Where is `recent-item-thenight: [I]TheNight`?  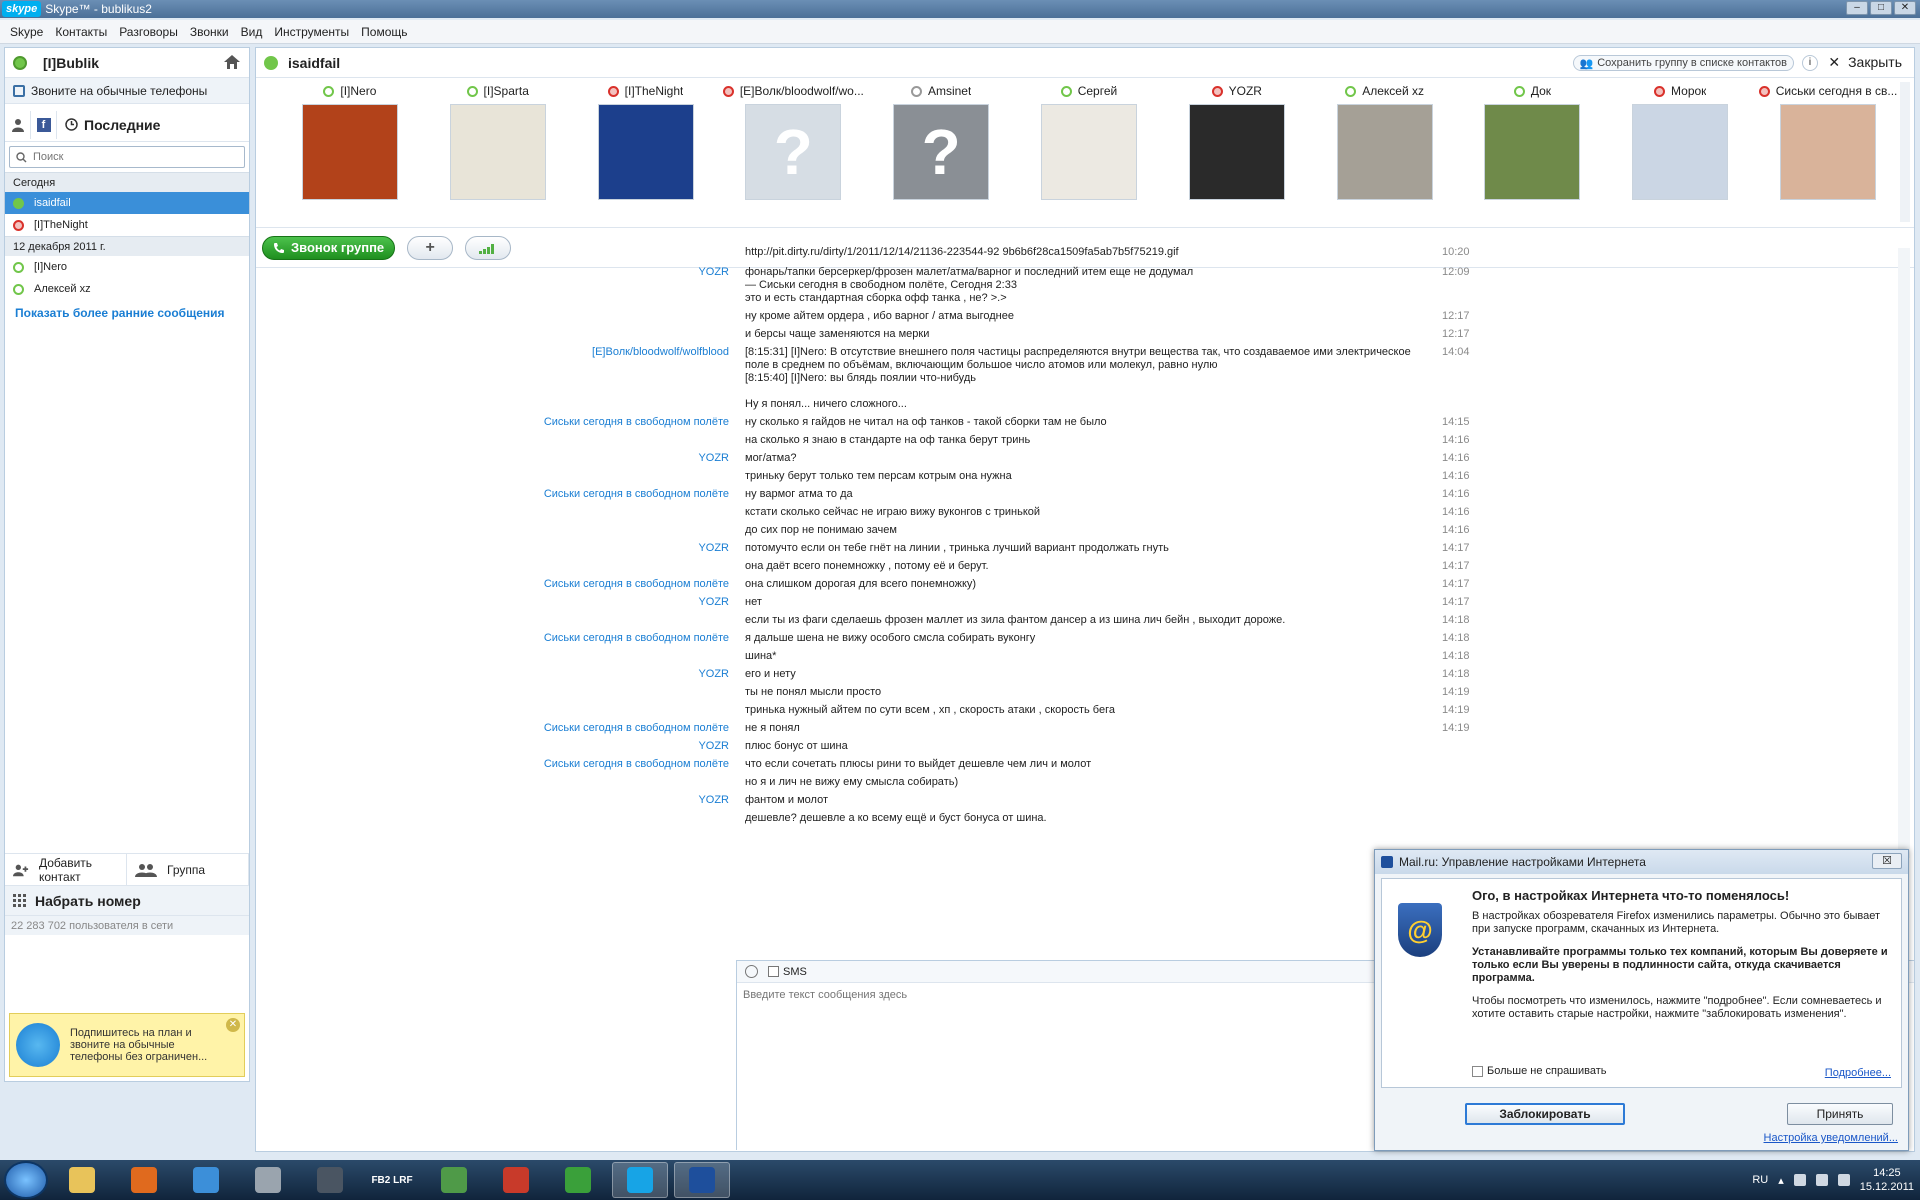 recent-item-thenight: [I]TheNight is located at coordinates (127, 225).